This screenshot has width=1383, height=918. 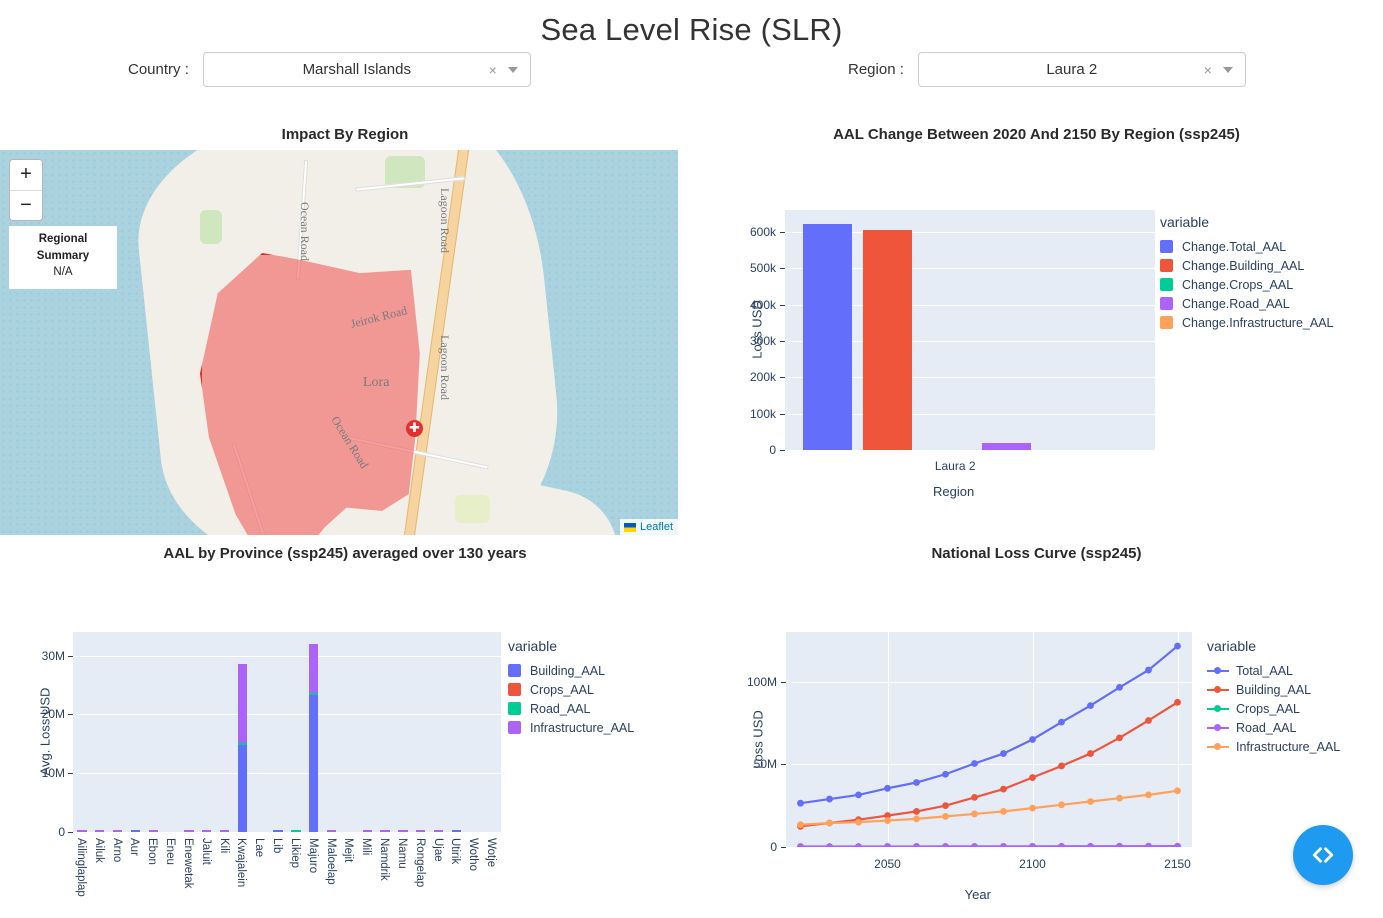 What do you see at coordinates (1246, 246) in the screenshot?
I see `legend-item: Change.Total_AAL` at bounding box center [1246, 246].